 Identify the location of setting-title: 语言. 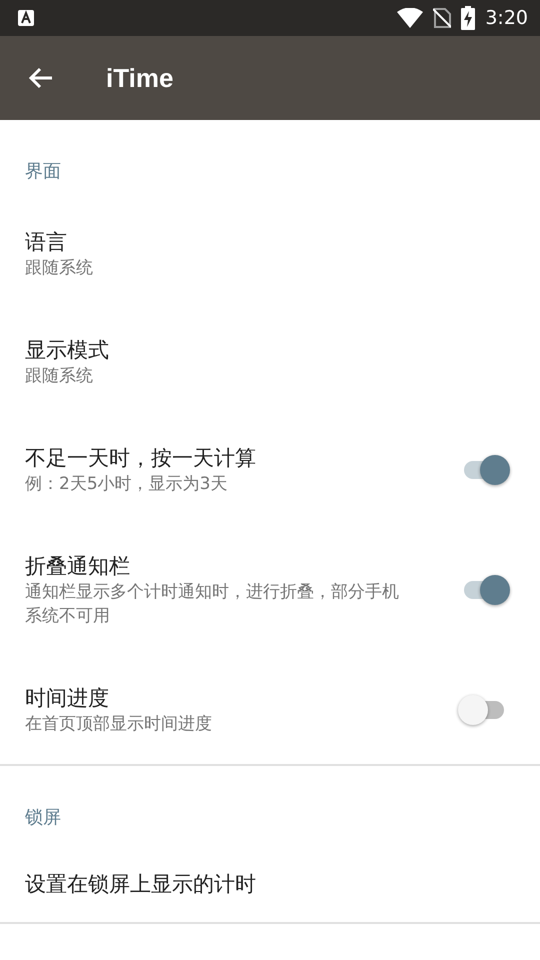
(267, 242).